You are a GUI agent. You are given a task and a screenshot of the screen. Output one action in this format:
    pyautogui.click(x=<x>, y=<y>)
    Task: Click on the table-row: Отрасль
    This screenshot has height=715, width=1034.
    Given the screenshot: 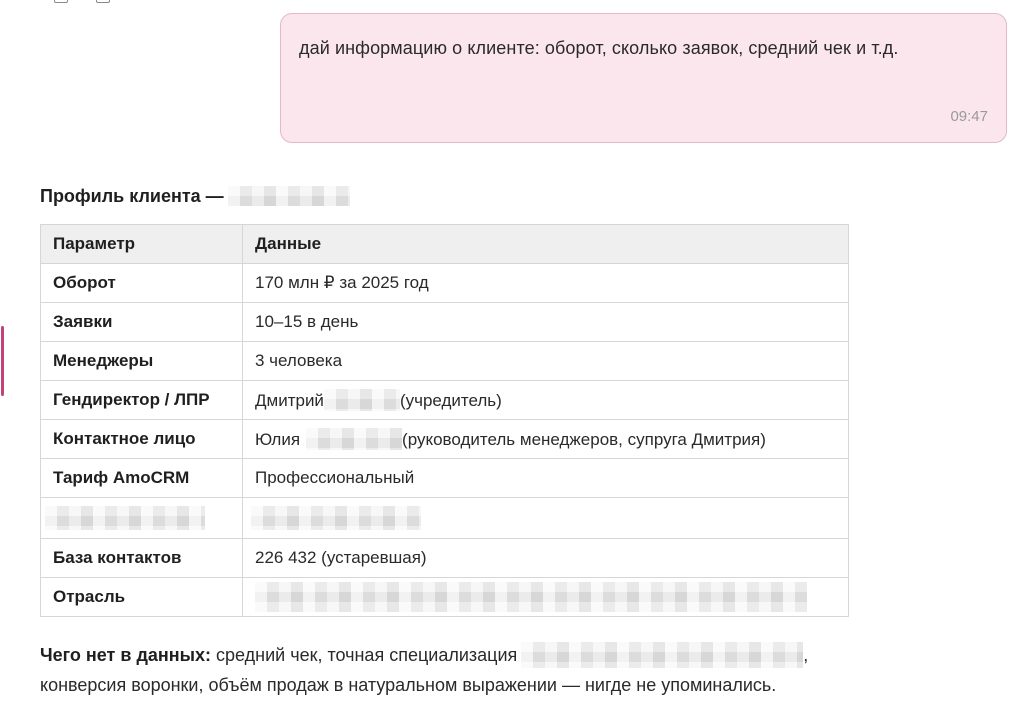 What is the action you would take?
    pyautogui.click(x=444, y=597)
    